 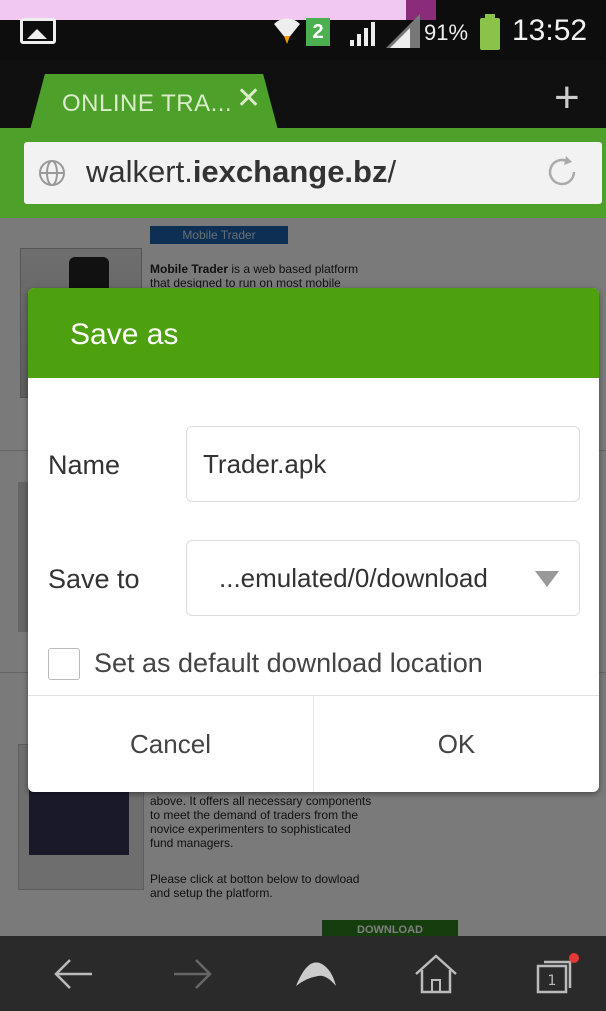 I want to click on save-location-dropdown: ...emulated/0/download, so click(x=383, y=578).